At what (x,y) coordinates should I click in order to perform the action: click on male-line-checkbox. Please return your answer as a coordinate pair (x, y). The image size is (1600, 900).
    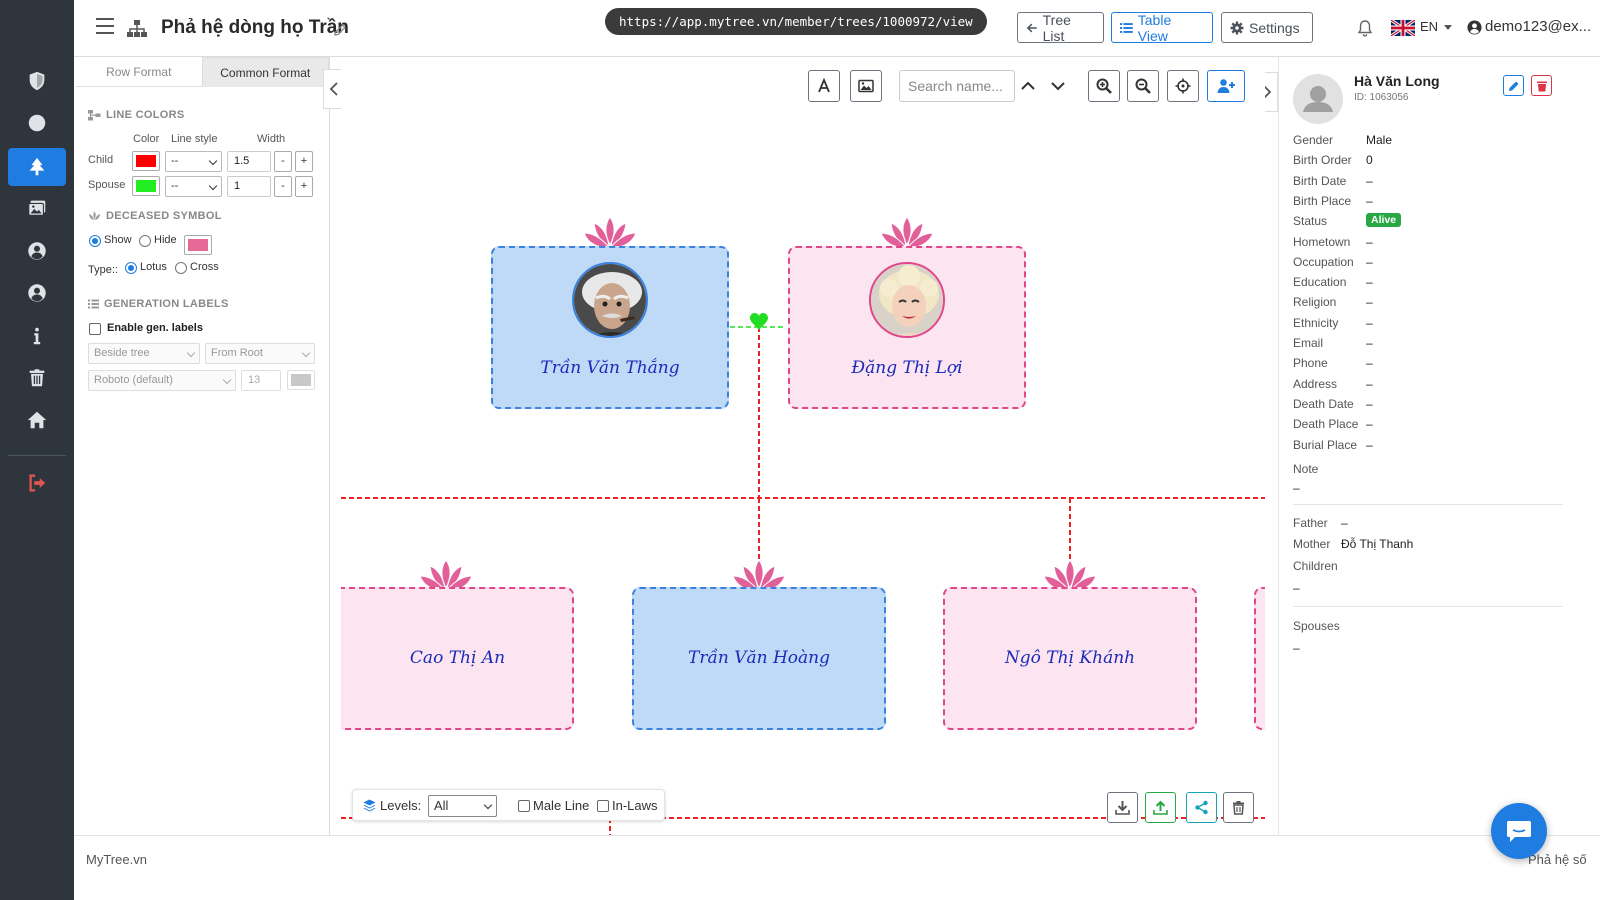
    Looking at the image, I should click on (524, 806).